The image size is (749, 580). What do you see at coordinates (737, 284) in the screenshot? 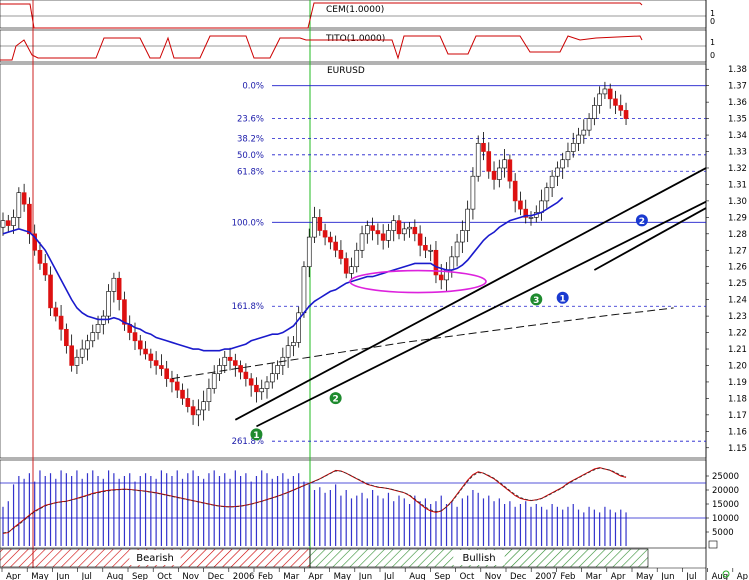
I see `price-tick-label: 1.25` at bounding box center [737, 284].